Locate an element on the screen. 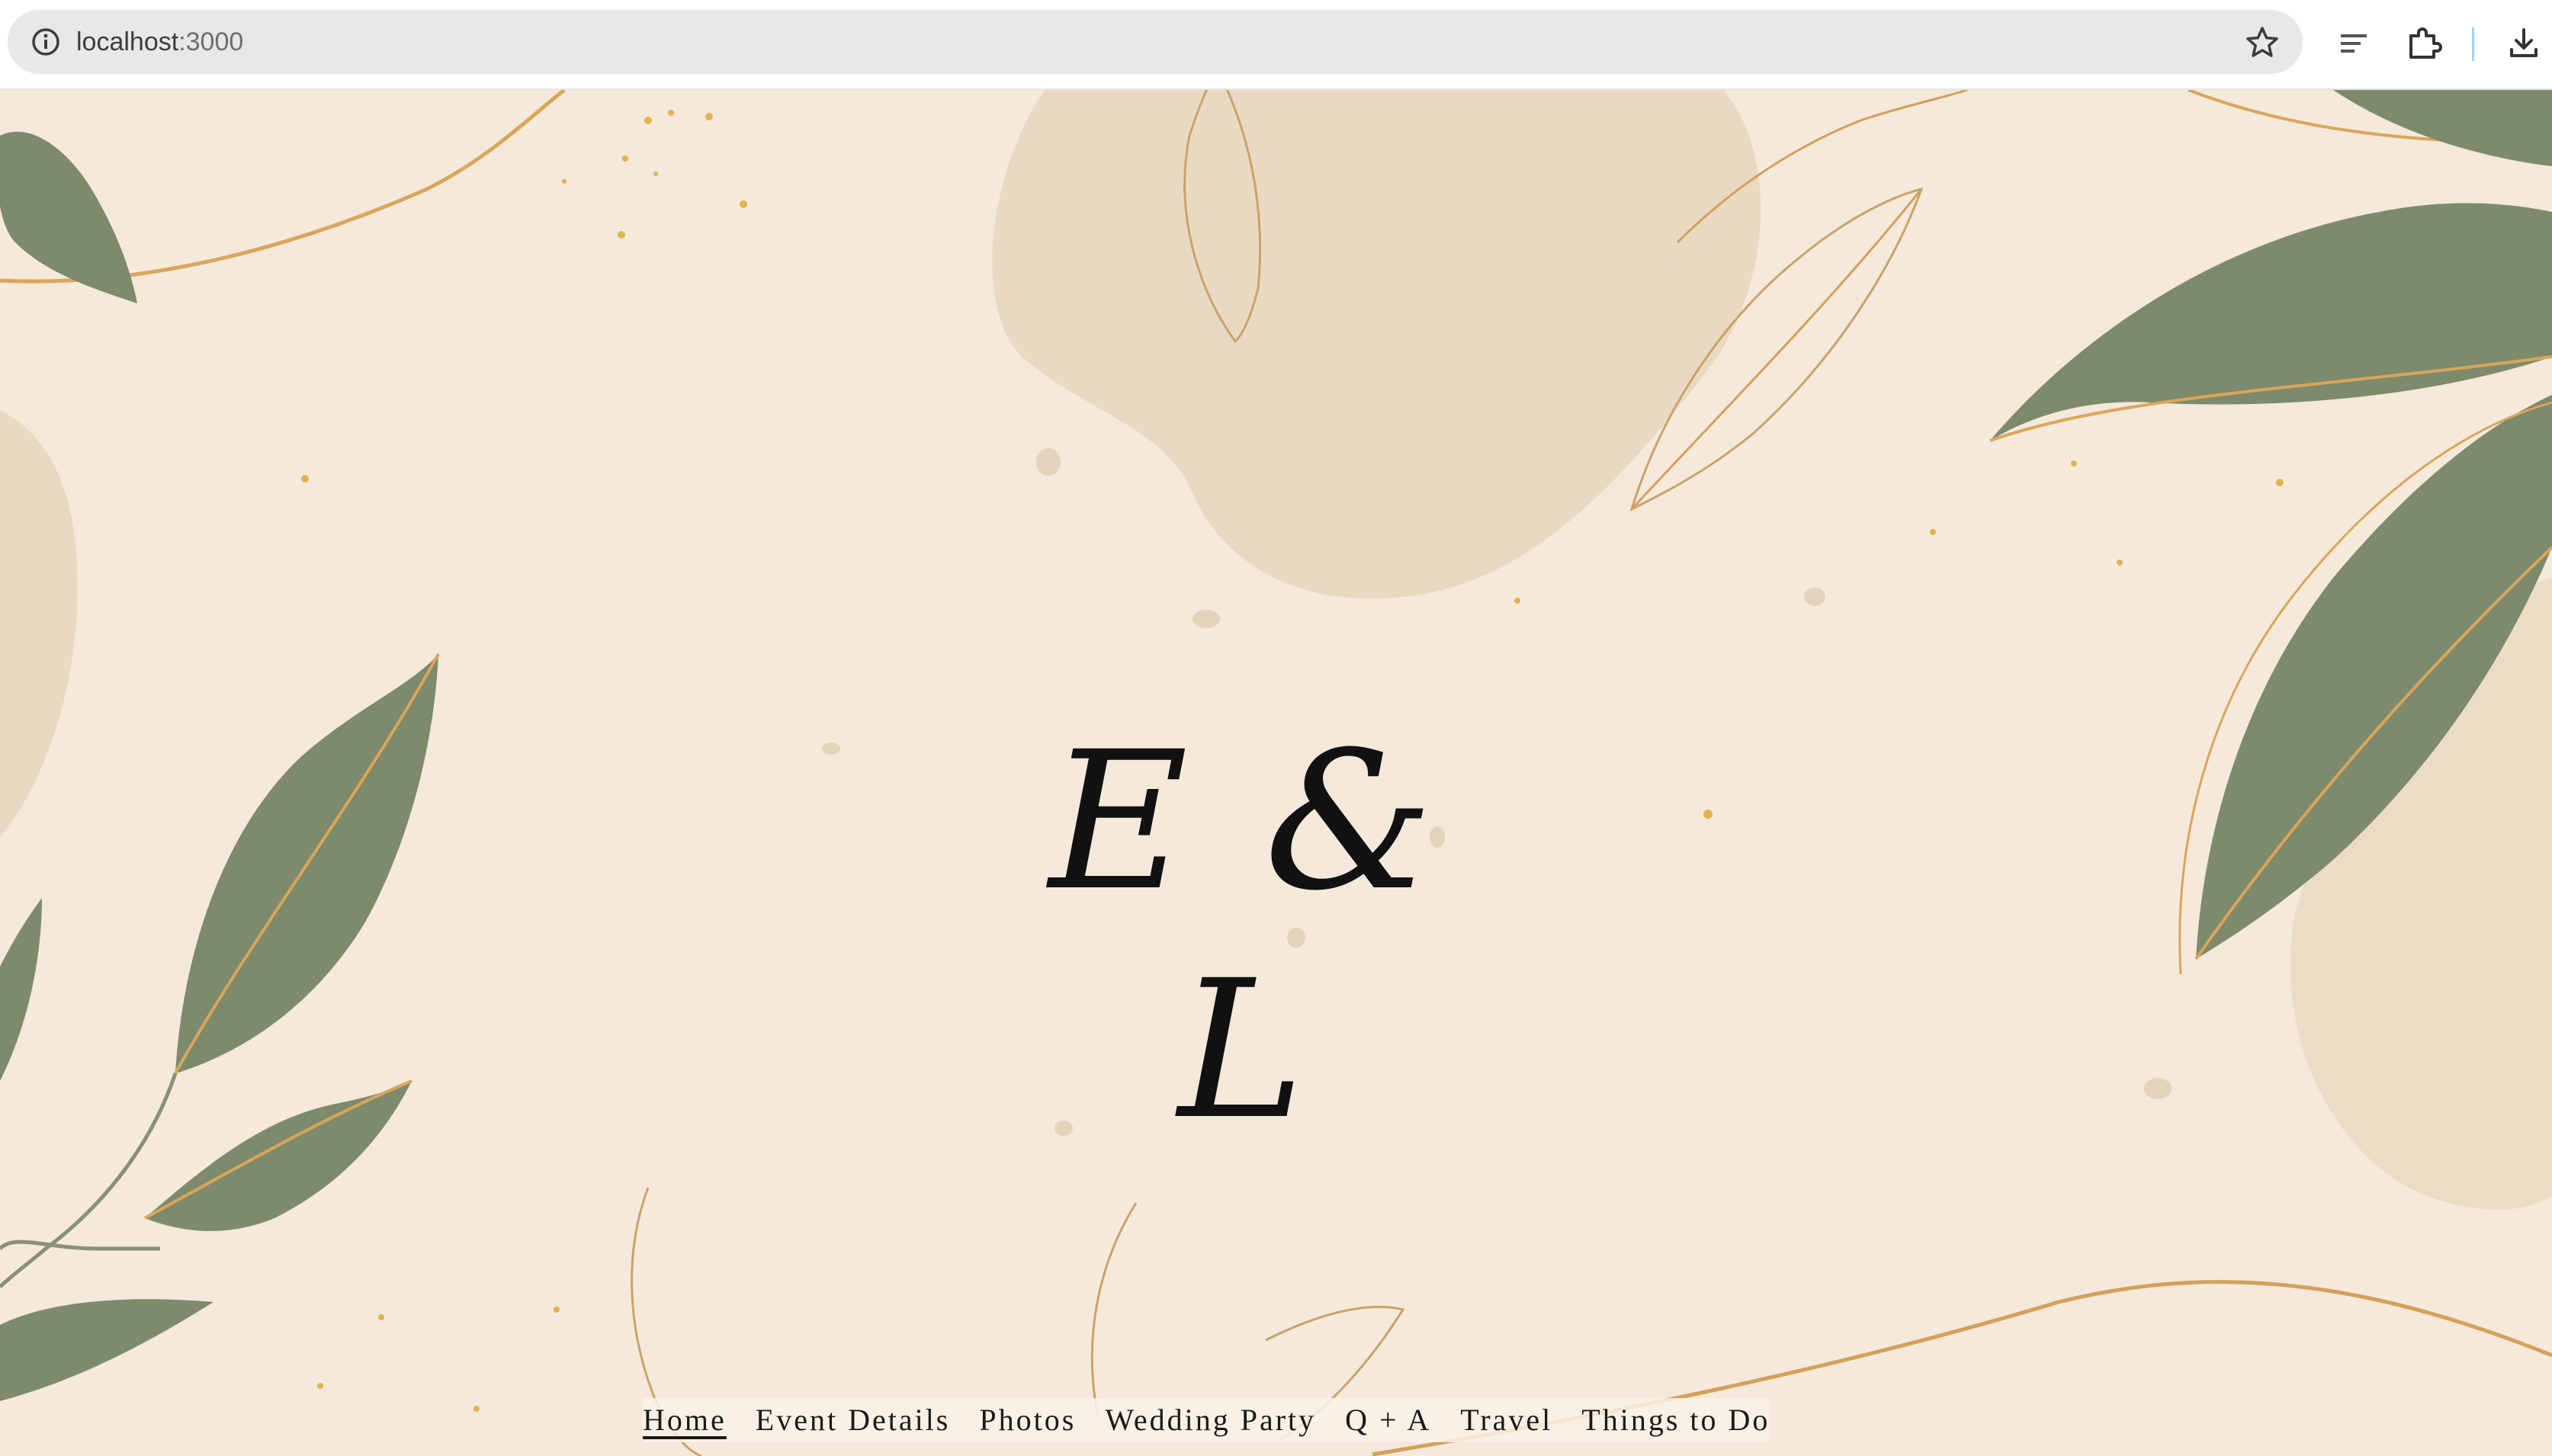 The height and width of the screenshot is (1456, 2552). nav-wedding-party: Wedding Party is located at coordinates (1210, 1420).